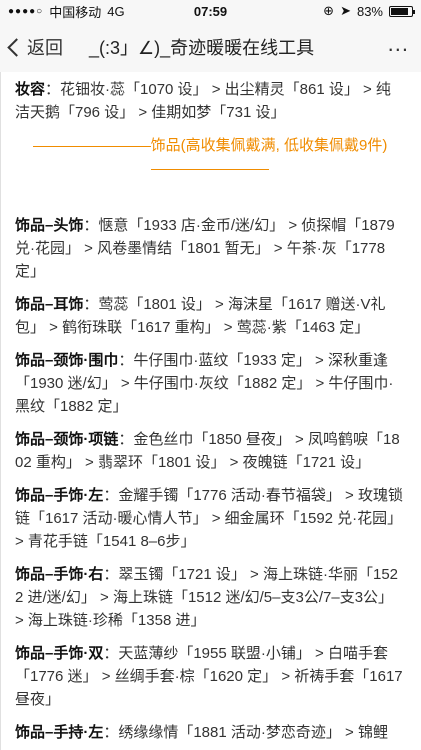 The image size is (421, 750). What do you see at coordinates (345, 10) in the screenshot?
I see `location-arrow-icon: ➤` at bounding box center [345, 10].